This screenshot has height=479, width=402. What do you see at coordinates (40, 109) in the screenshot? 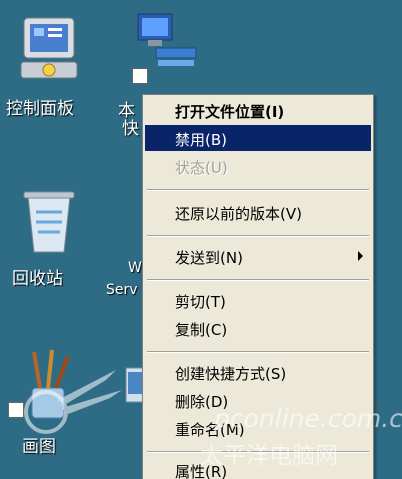
I see `control-panel-label: 控制面板` at bounding box center [40, 109].